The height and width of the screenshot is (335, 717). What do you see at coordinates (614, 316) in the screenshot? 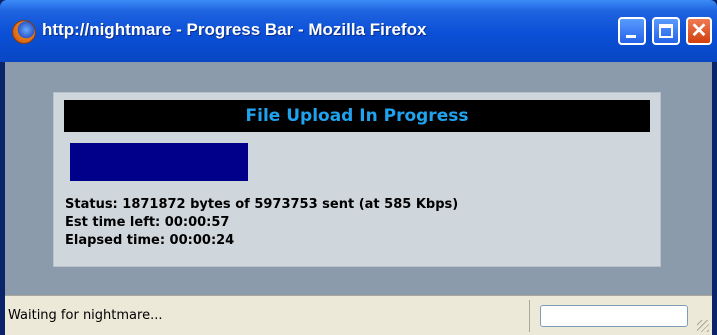
I see `status-panel` at bounding box center [614, 316].